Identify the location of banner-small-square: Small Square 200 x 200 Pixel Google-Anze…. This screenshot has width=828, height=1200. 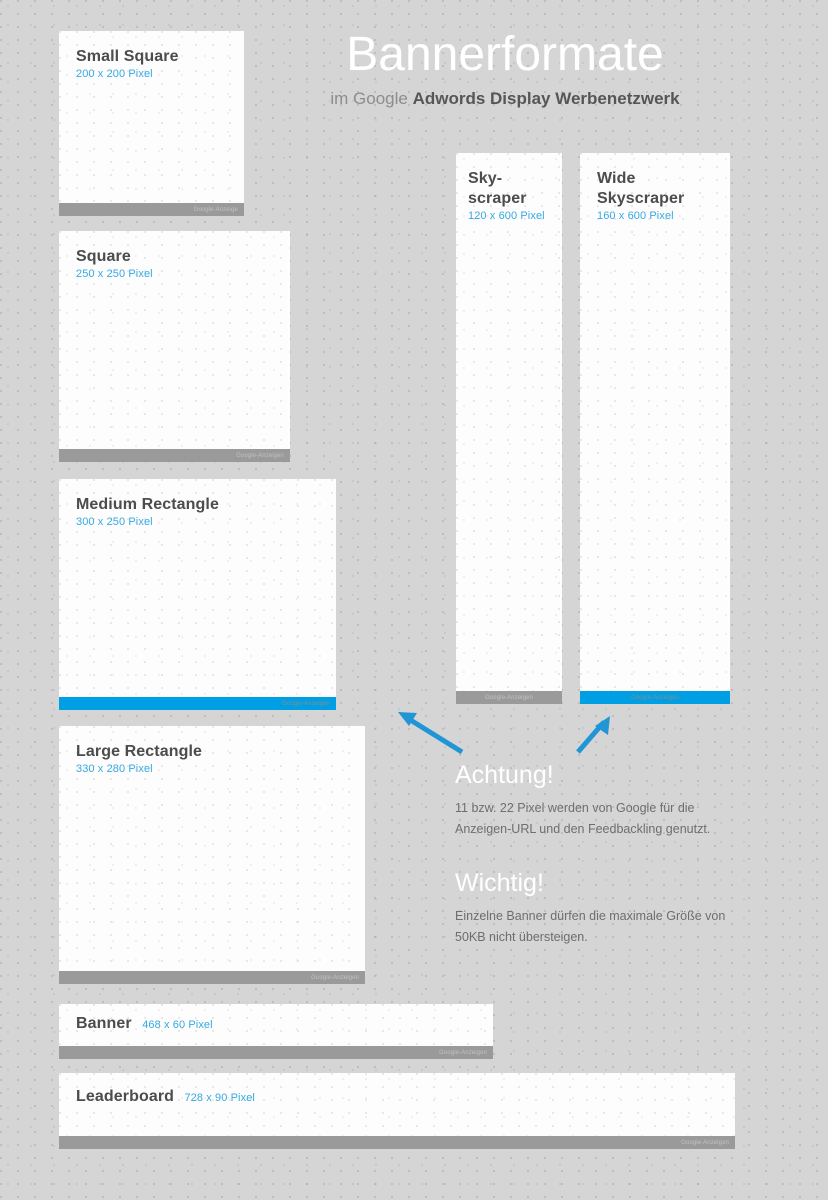
(151, 123).